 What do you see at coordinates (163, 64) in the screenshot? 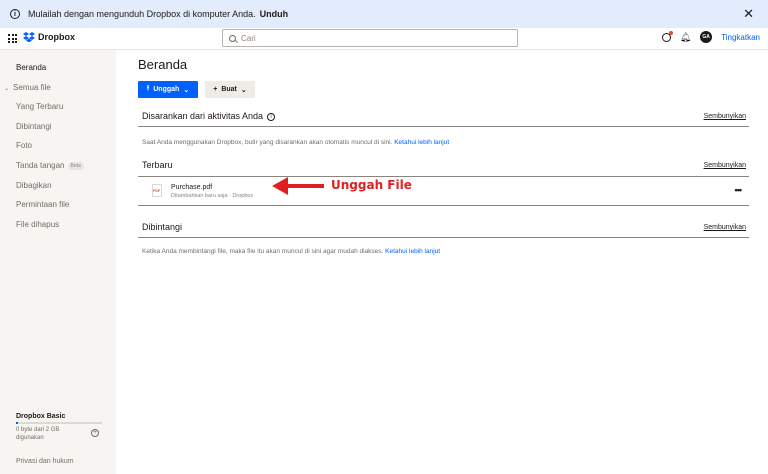
I see `page-title: Beranda` at bounding box center [163, 64].